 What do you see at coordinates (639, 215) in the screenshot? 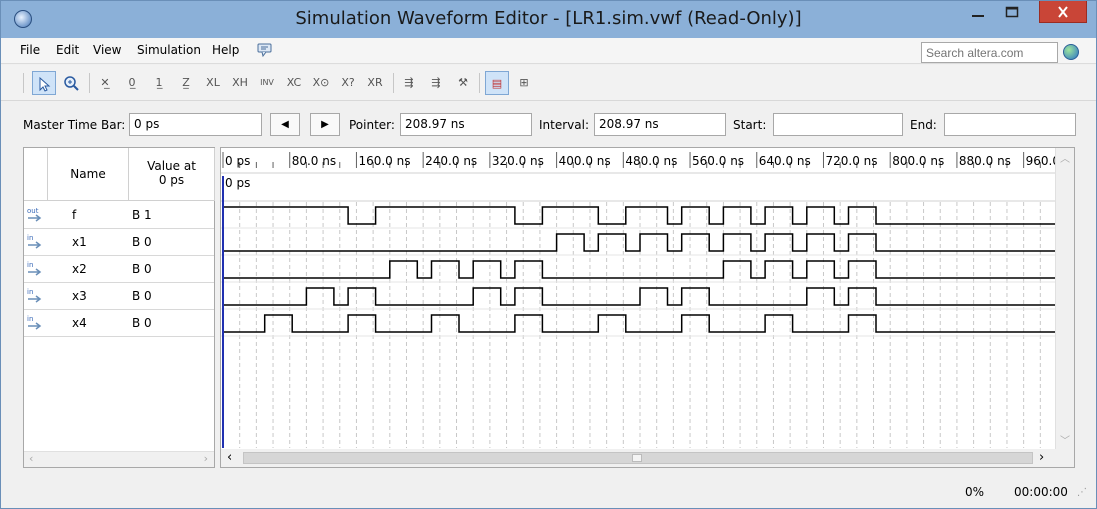
I see `waveform-f` at bounding box center [639, 215].